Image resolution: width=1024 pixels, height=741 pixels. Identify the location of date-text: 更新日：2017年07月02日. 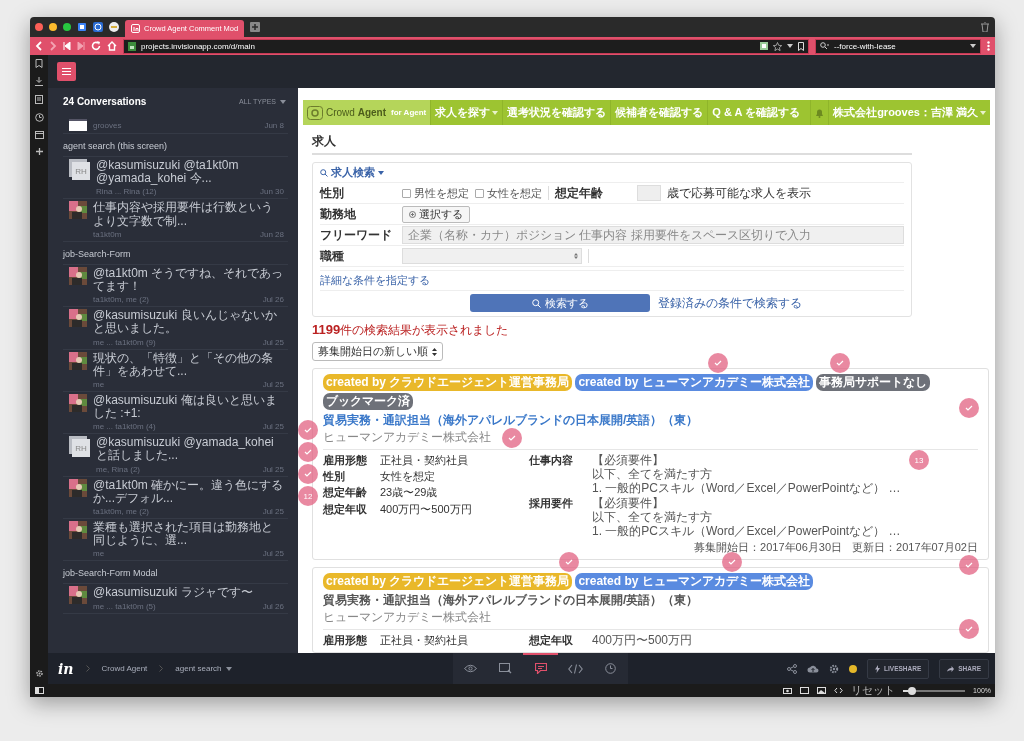
(915, 547).